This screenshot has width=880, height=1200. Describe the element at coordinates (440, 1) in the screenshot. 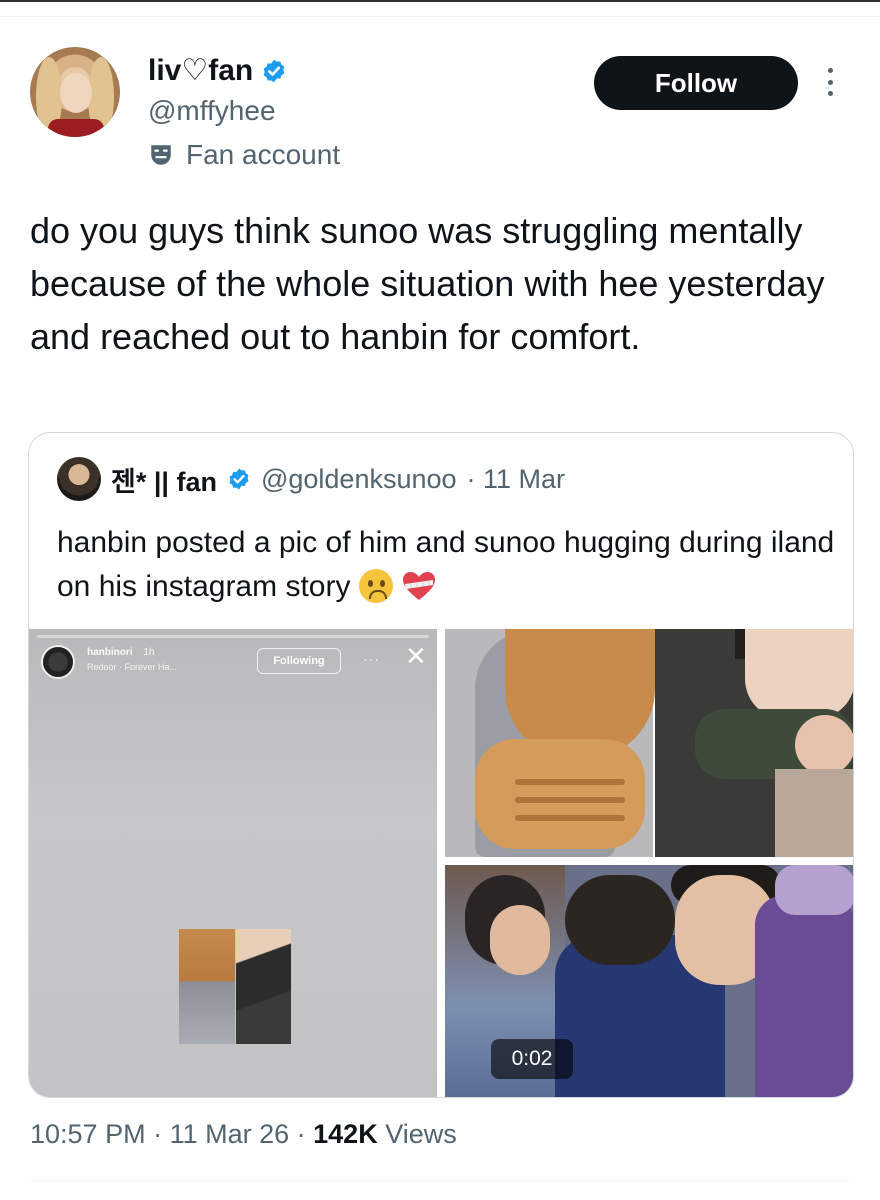

I see `top-divider` at that location.